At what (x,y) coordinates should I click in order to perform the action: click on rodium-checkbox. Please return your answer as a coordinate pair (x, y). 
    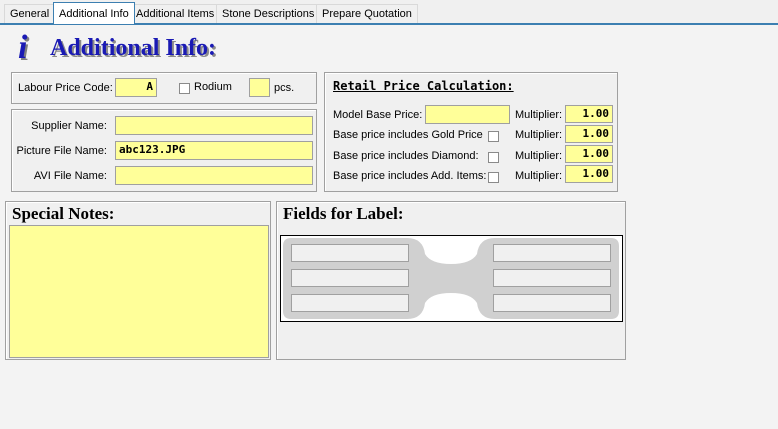
    Looking at the image, I should click on (184, 88).